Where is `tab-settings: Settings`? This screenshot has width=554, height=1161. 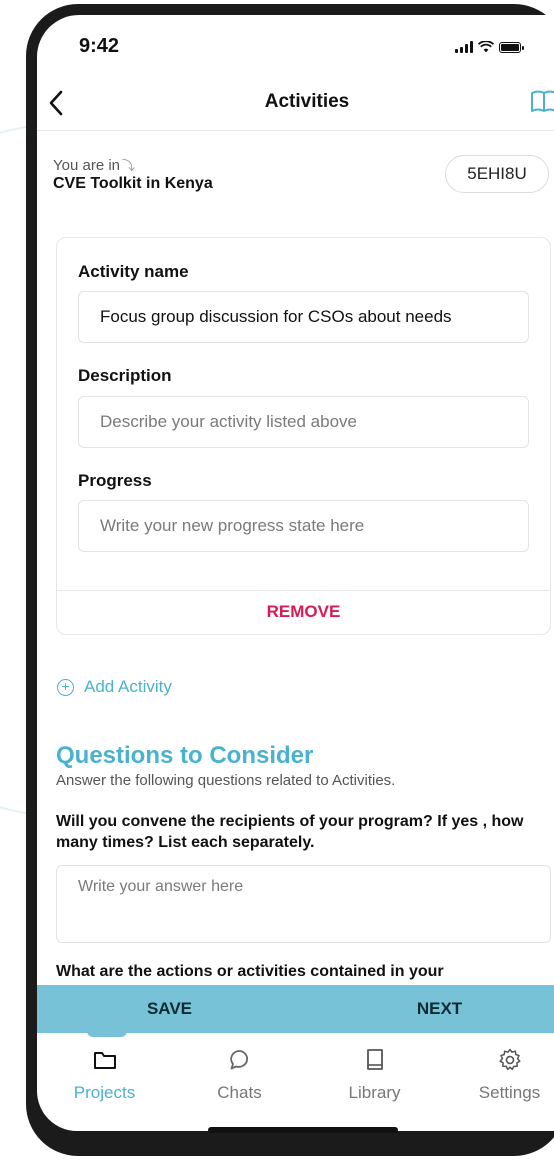 tab-settings: Settings is located at coordinates (498, 1085).